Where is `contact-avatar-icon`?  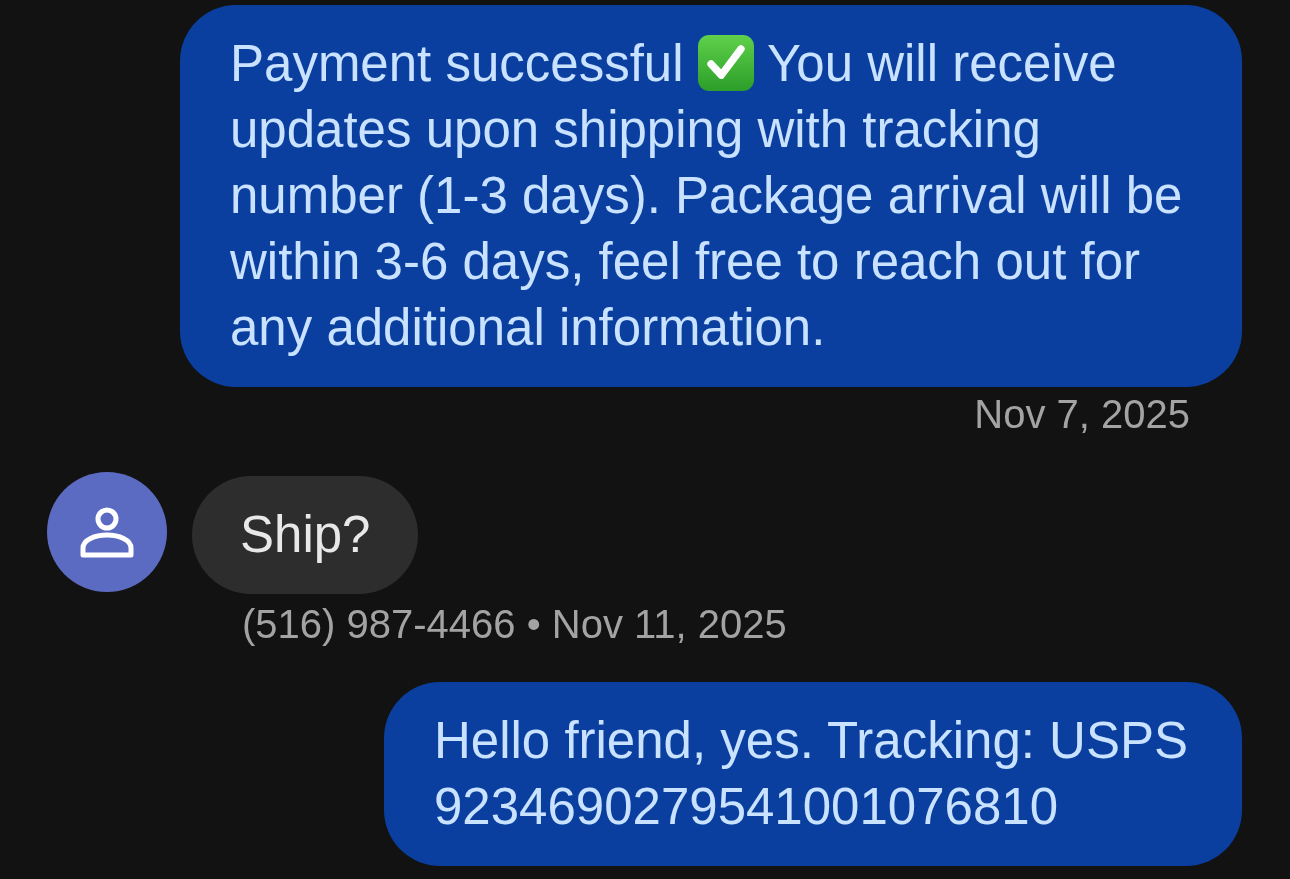 contact-avatar-icon is located at coordinates (107, 532).